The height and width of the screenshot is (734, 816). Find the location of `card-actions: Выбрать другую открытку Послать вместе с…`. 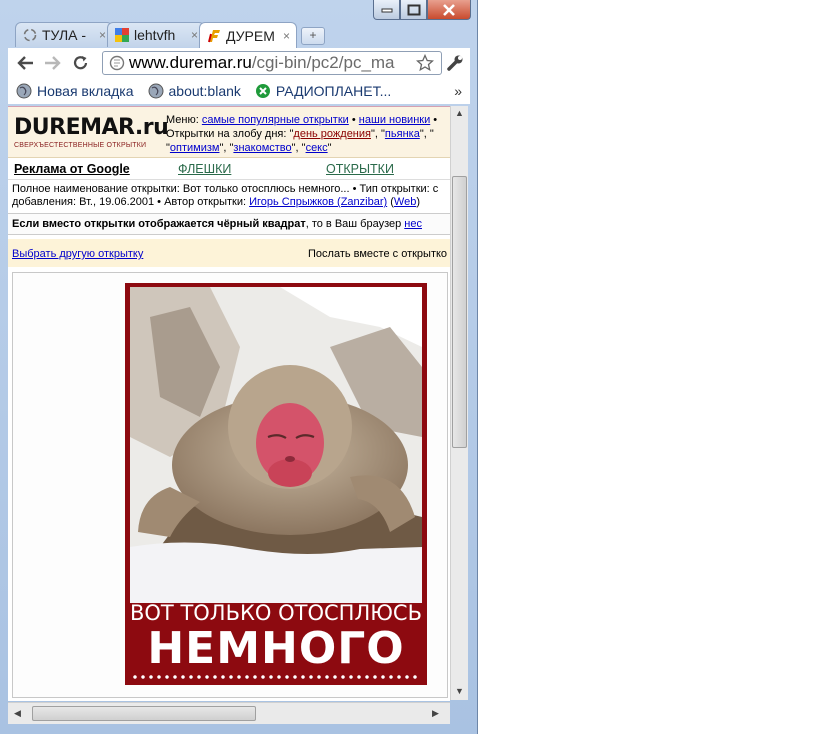

card-actions: Выбрать другую открытку Послать вместе с… is located at coordinates (229, 253).